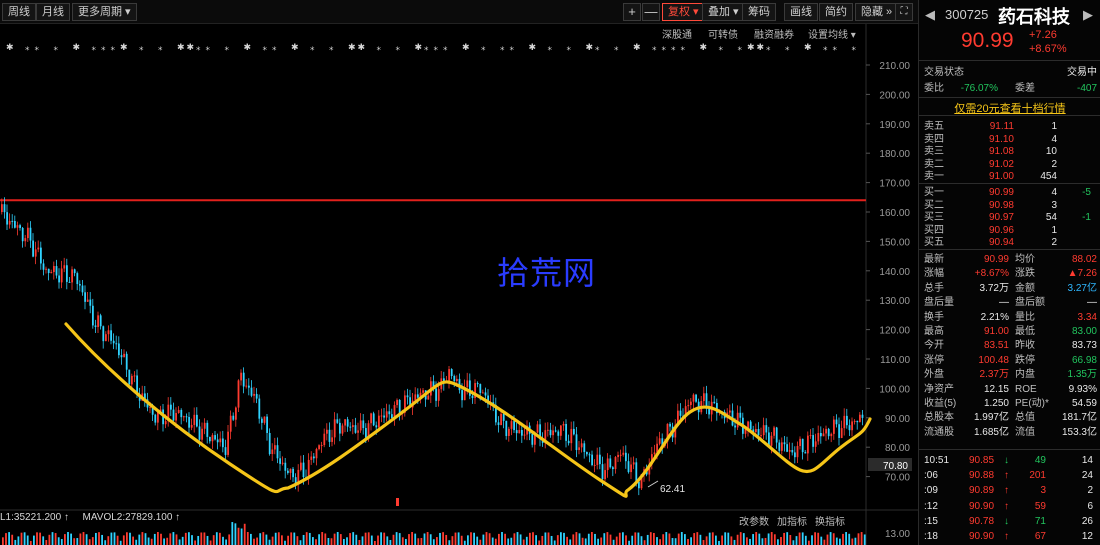 The width and height of the screenshot is (1100, 545). Describe the element at coordinates (792, 520) in the screenshot. I see `add-indicator-link: 加指标` at that location.